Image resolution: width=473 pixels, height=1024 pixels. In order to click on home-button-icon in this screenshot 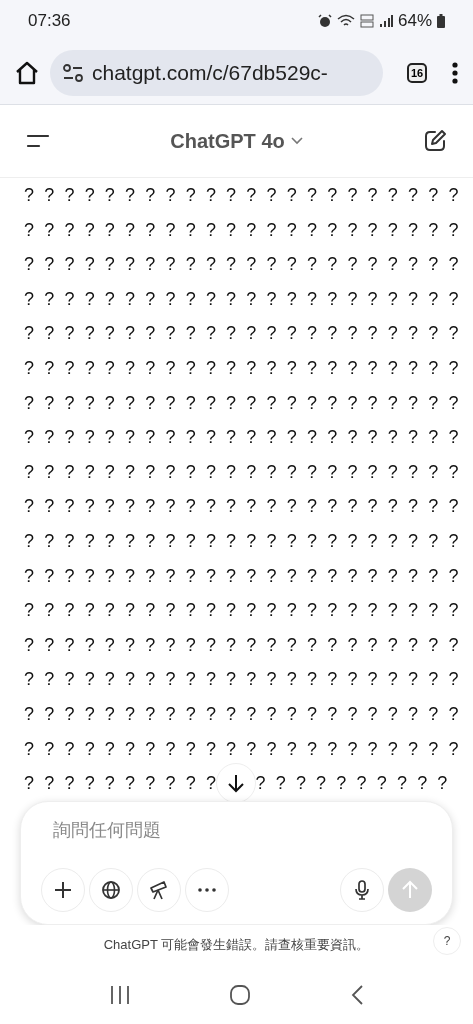, I will do `click(240, 994)`.